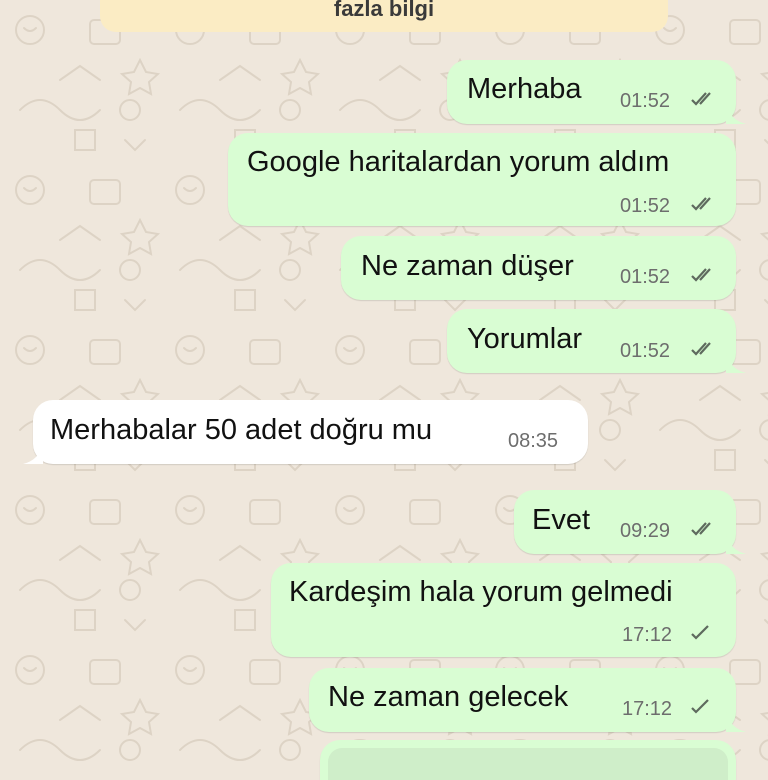  I want to click on message-bubble-incoming: Merhabalar 50 adet doğru mu 08:35, so click(305, 432).